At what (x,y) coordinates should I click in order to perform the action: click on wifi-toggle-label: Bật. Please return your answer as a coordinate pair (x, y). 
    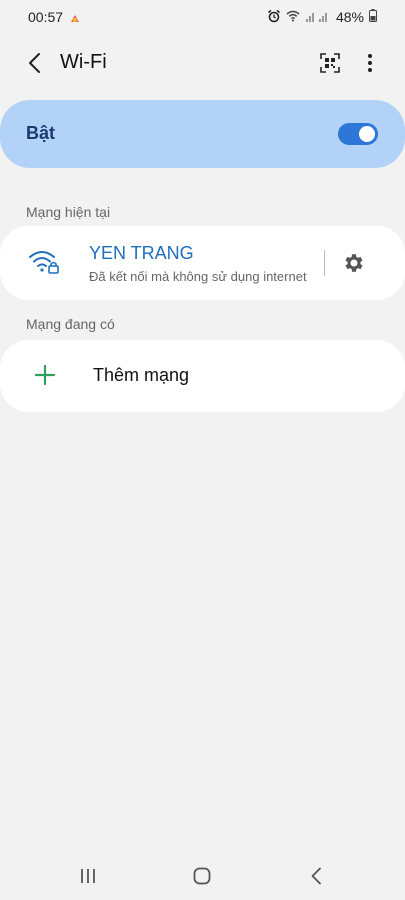
    Looking at the image, I should click on (41, 133).